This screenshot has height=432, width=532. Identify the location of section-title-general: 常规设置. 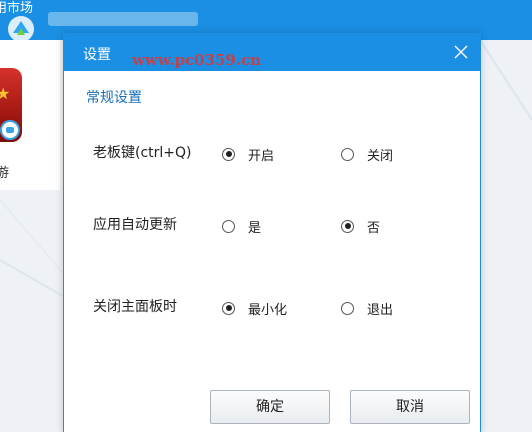
(114, 98).